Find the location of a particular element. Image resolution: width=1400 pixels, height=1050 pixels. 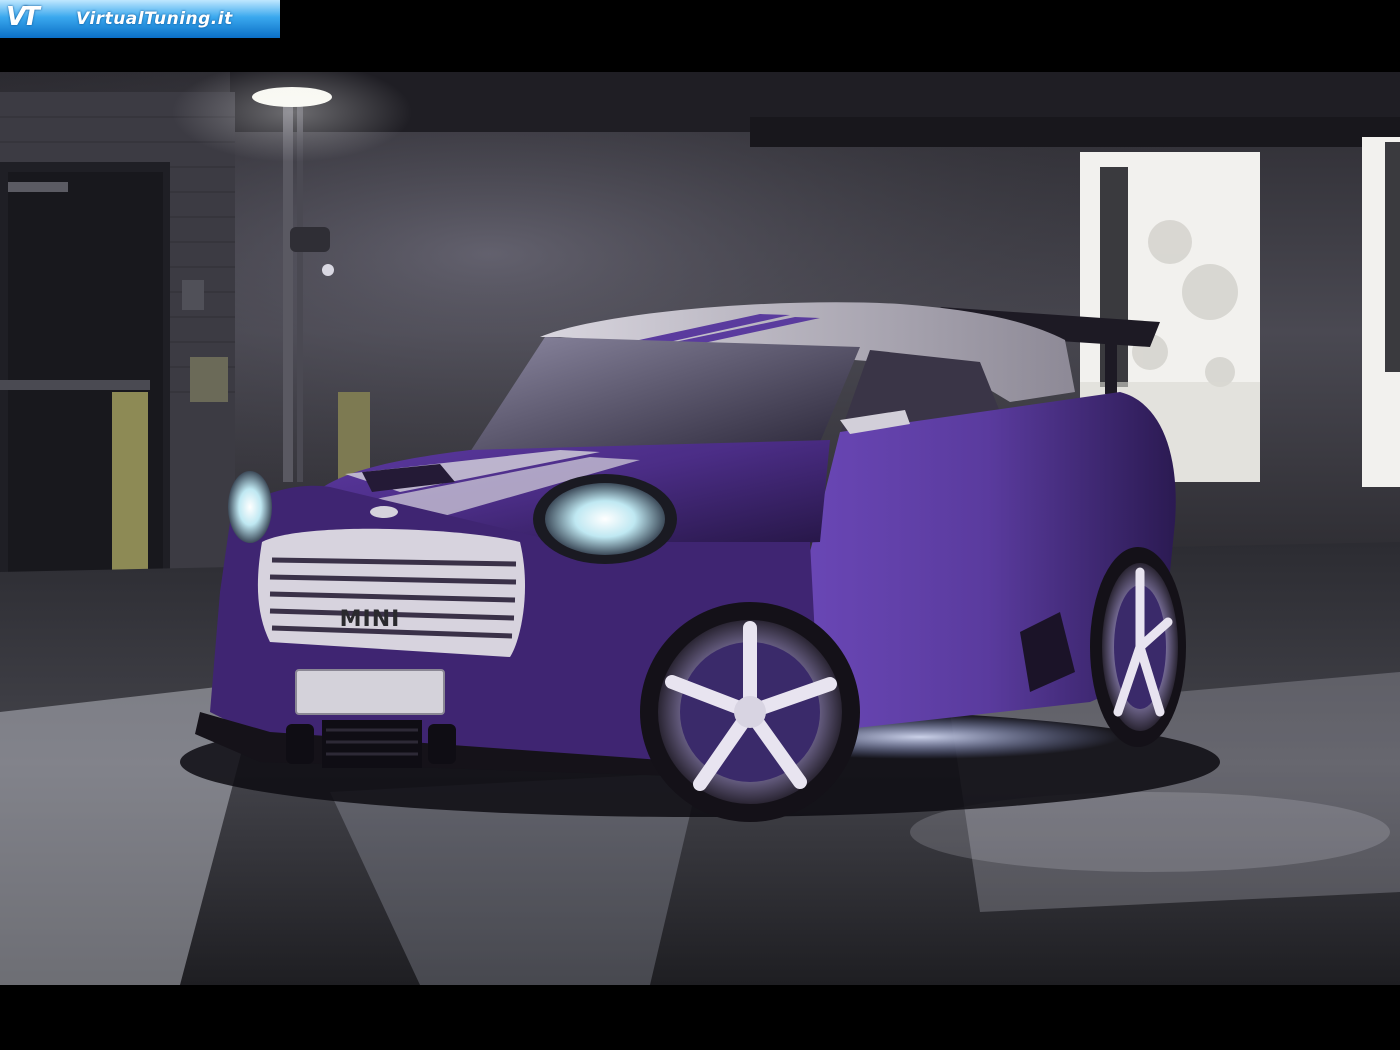

rear-wheel is located at coordinates (1138, 647).